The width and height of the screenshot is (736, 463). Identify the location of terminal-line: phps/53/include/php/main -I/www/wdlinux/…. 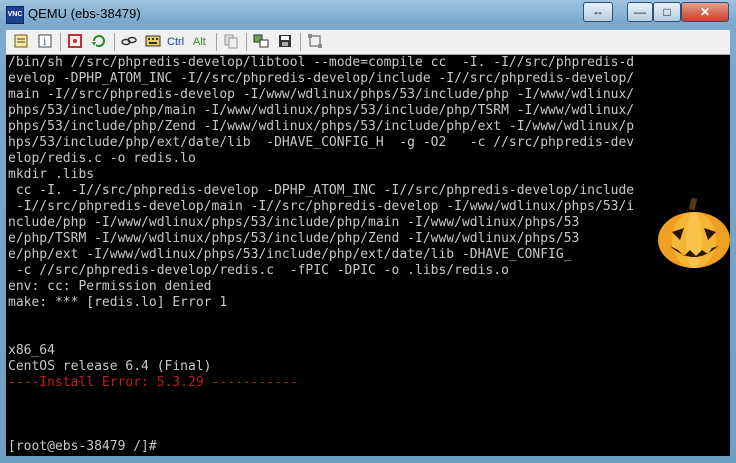
(321, 110).